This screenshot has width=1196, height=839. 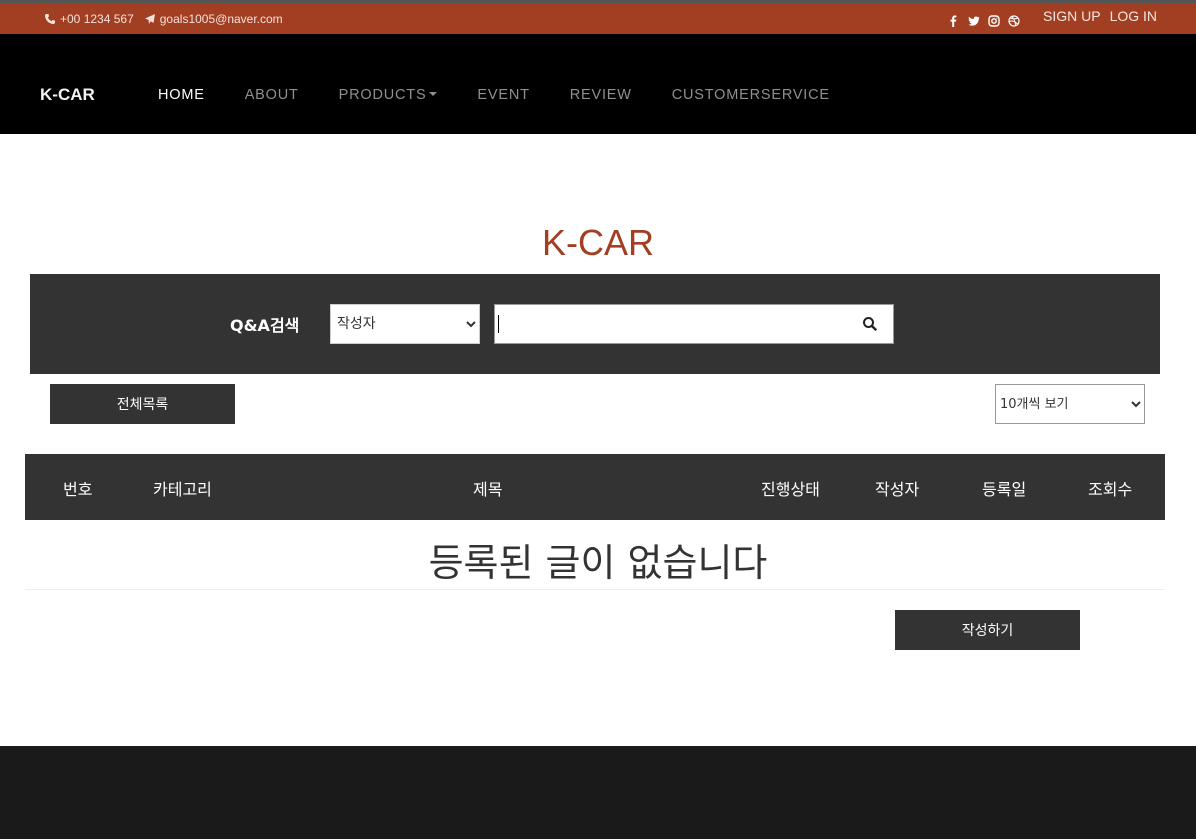 What do you see at coordinates (672, 324) in the screenshot?
I see `search-input` at bounding box center [672, 324].